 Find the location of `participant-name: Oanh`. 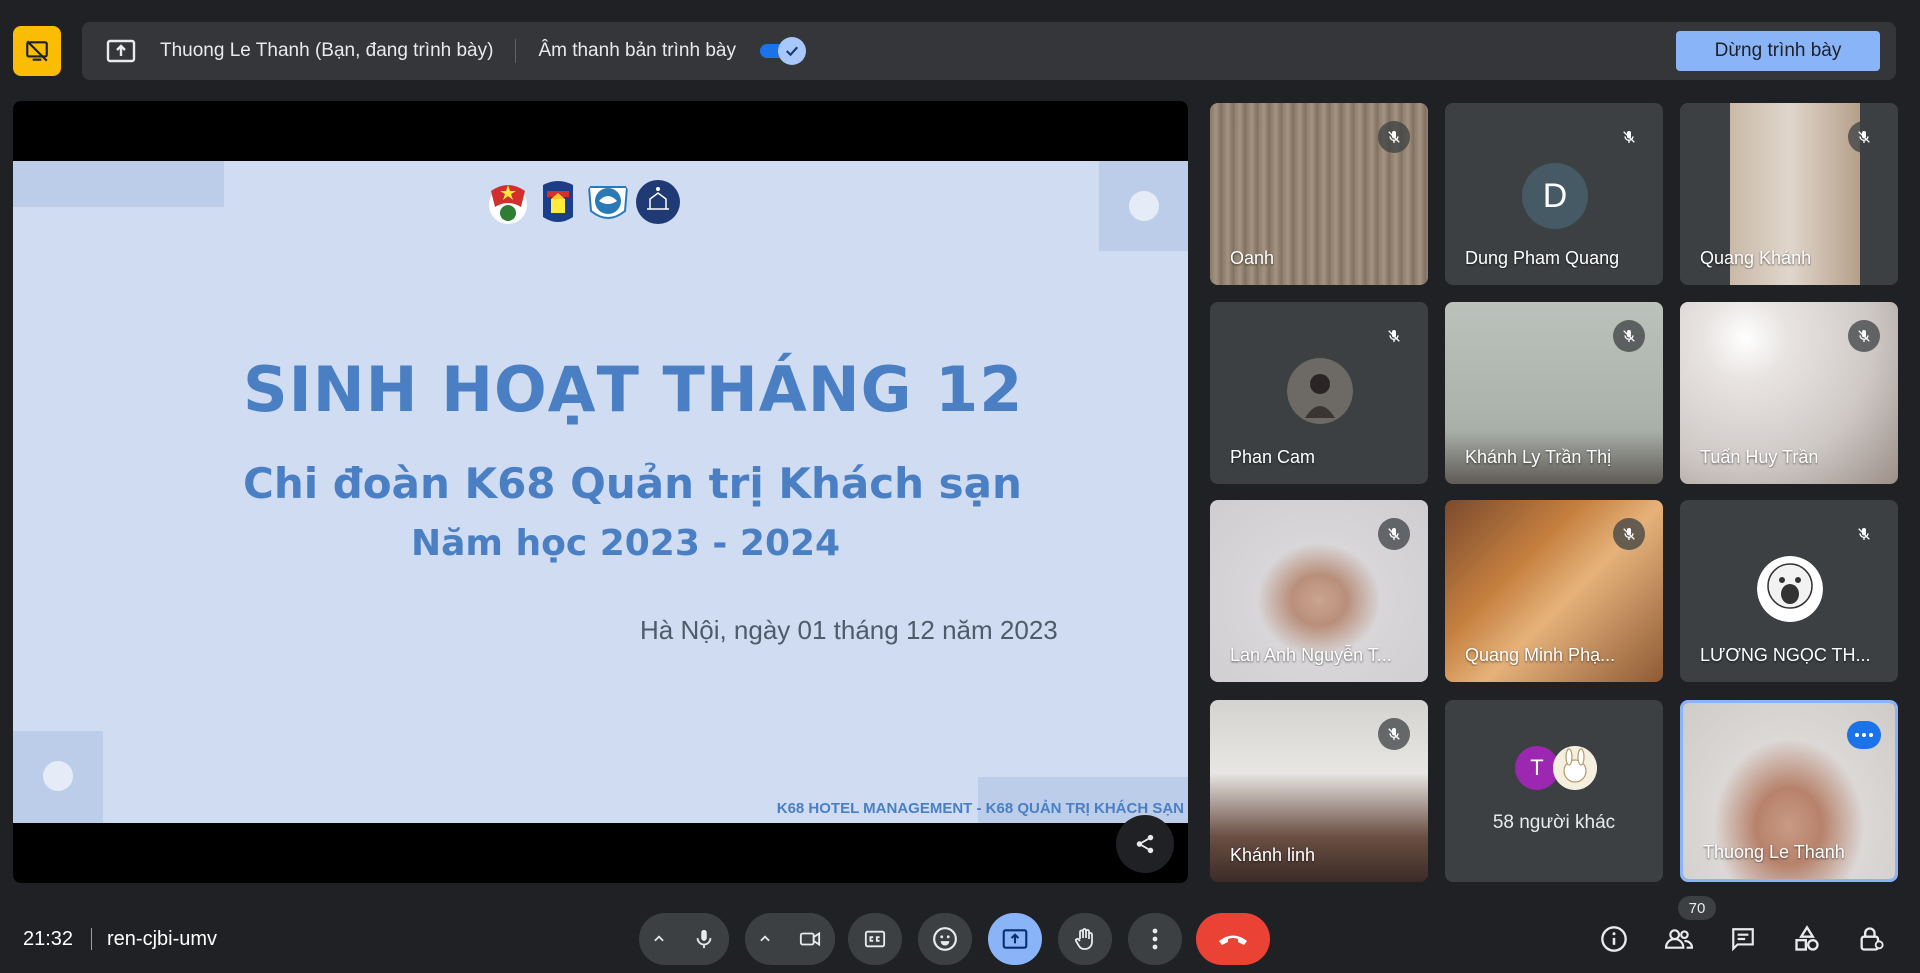

participant-name: Oanh is located at coordinates (1252, 258).